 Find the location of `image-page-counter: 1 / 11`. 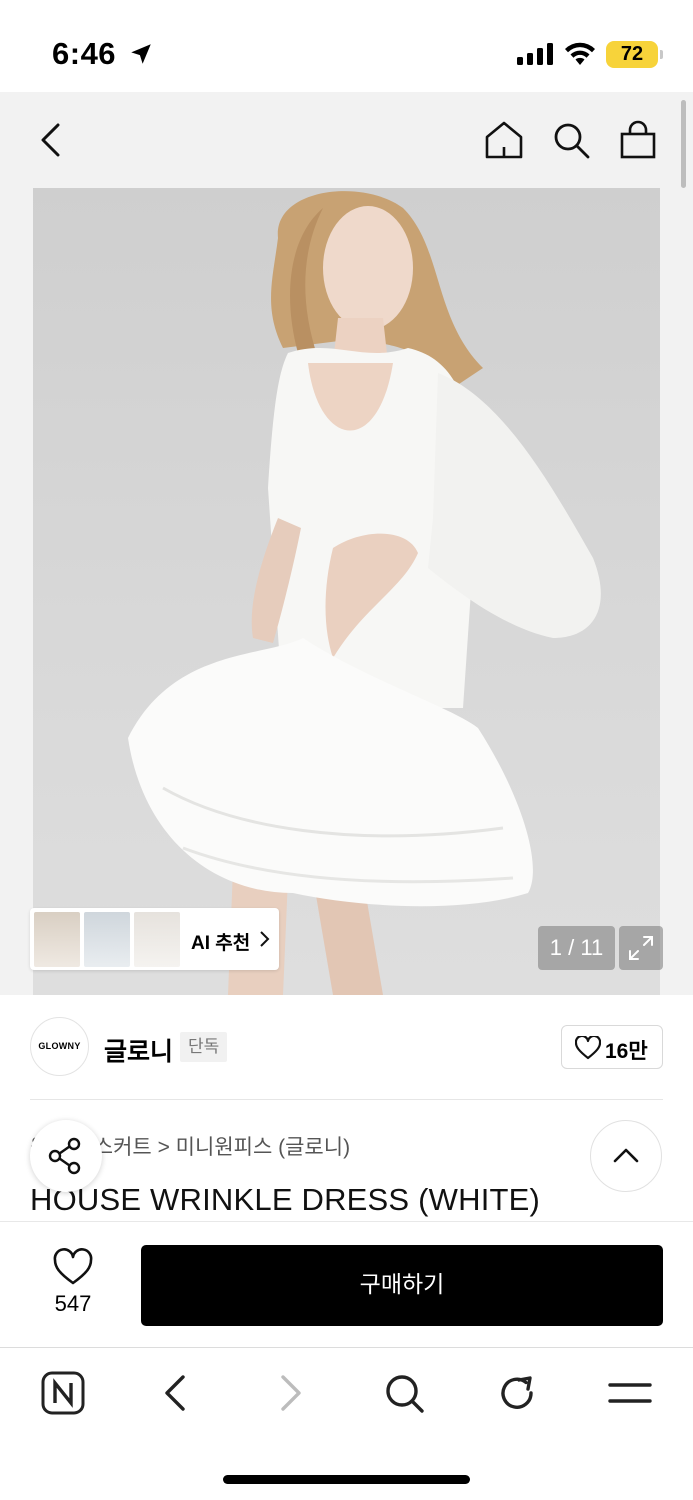

image-page-counter: 1 / 11 is located at coordinates (576, 948).